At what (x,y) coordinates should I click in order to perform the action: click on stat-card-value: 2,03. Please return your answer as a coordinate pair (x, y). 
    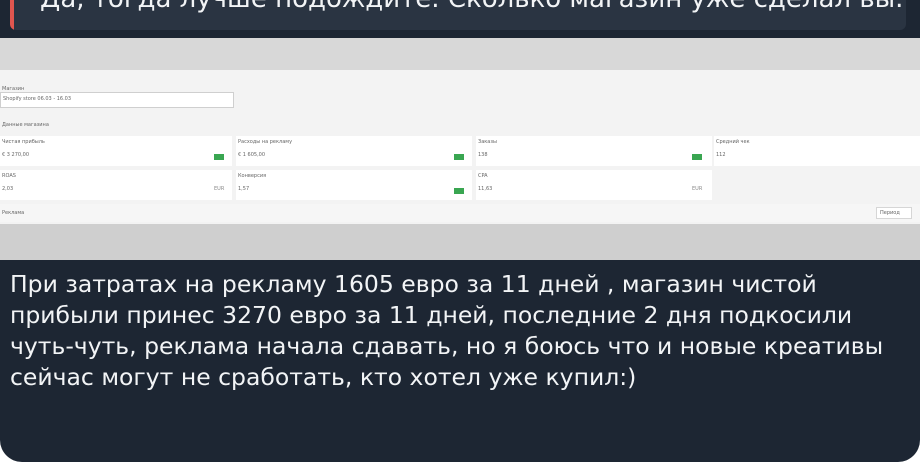
    Looking at the image, I should click on (8, 189).